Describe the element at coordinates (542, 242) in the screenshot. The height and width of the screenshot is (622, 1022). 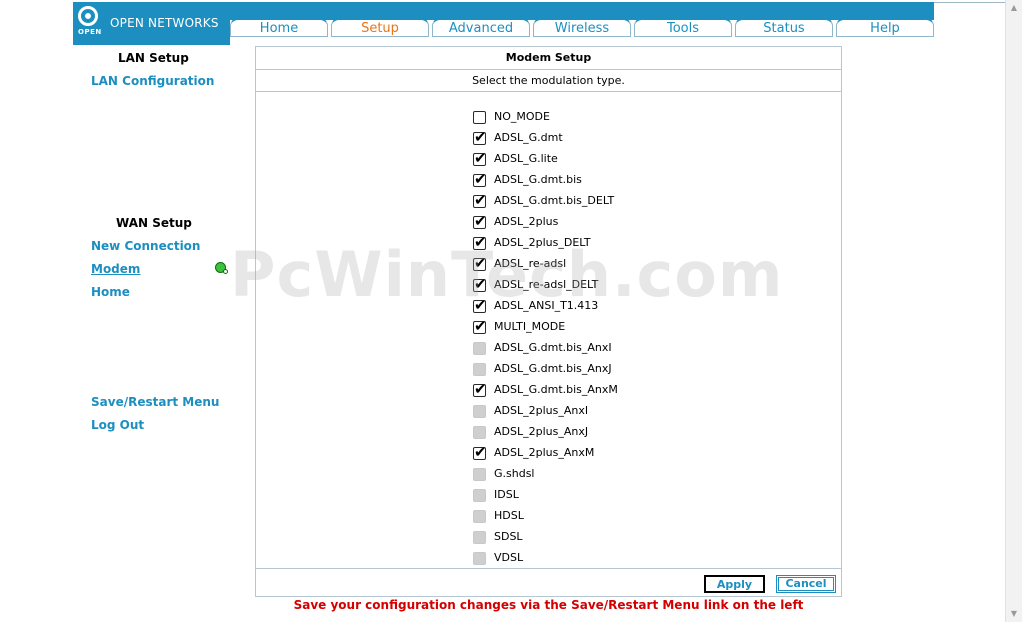
I see `modulation-label: ADSL_2plus_DELT` at that location.